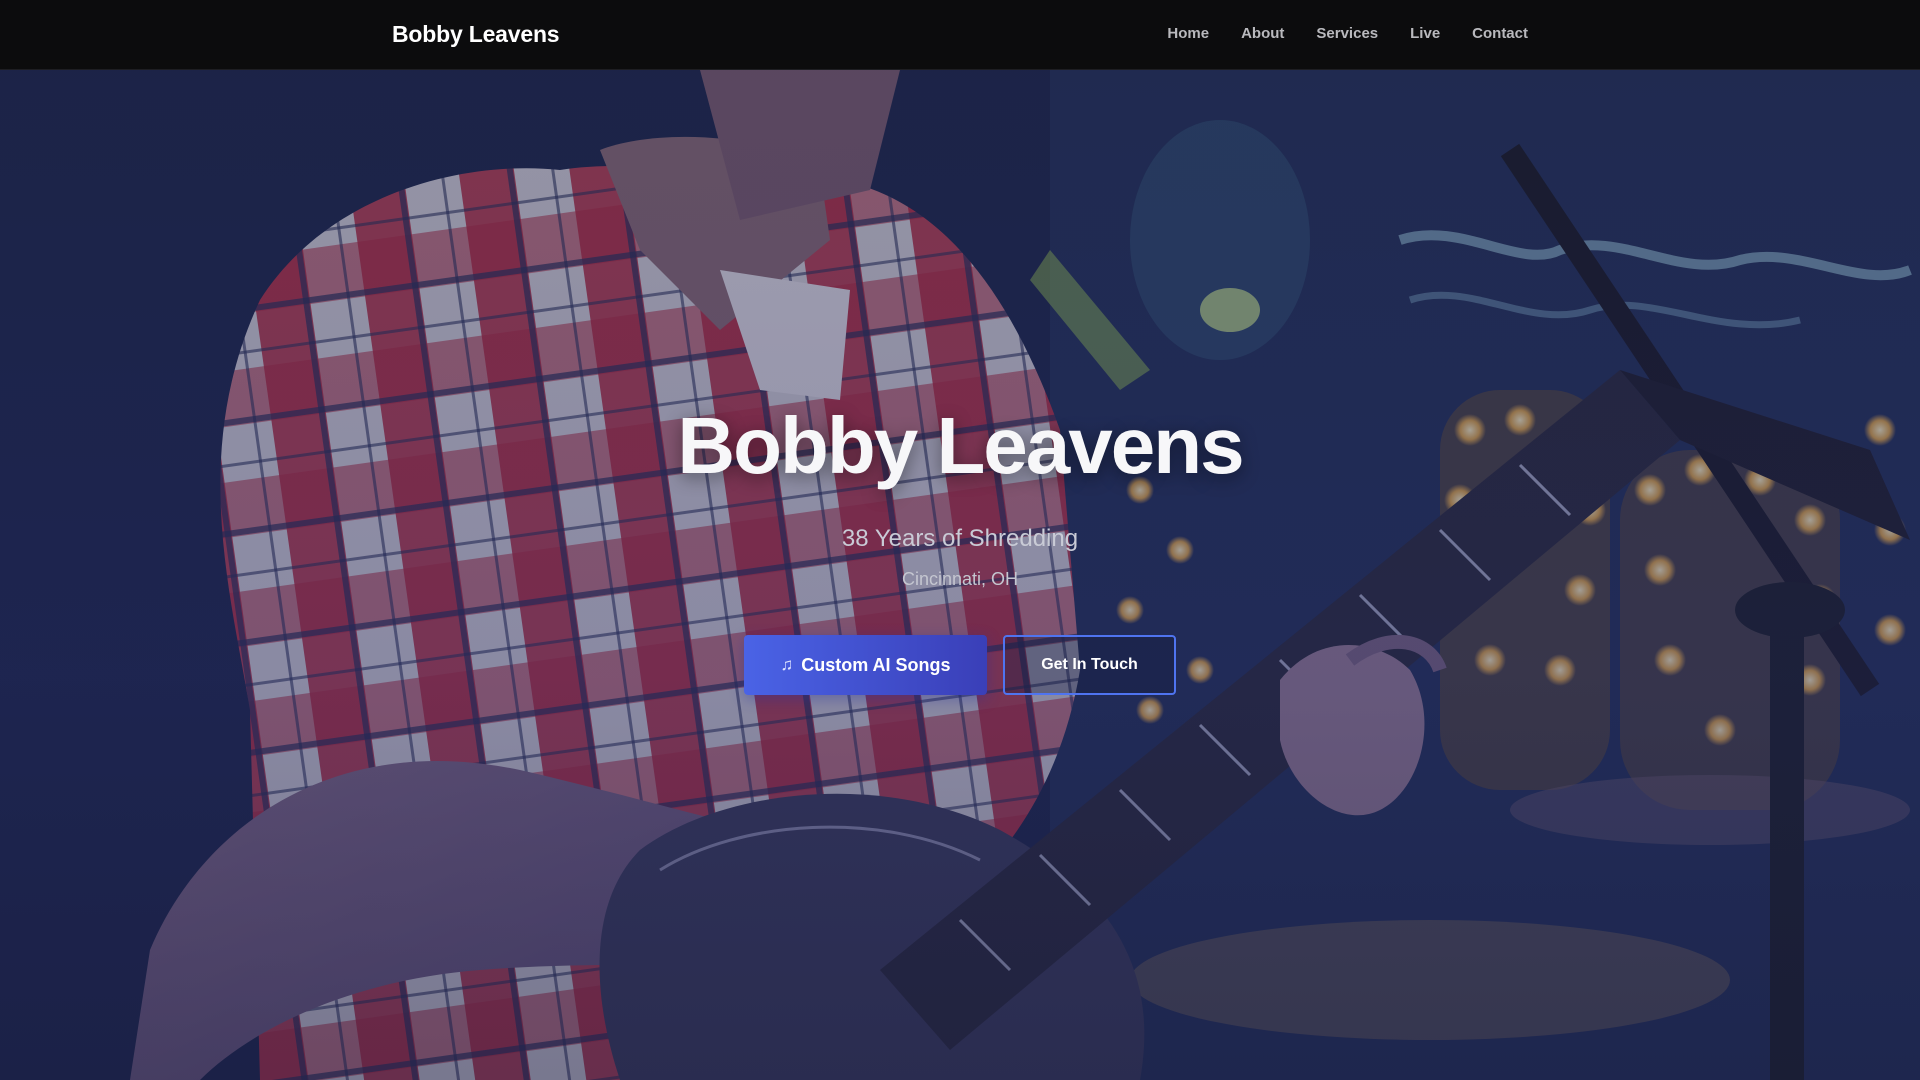  What do you see at coordinates (1262, 33) in the screenshot?
I see `nav-link-about: About` at bounding box center [1262, 33].